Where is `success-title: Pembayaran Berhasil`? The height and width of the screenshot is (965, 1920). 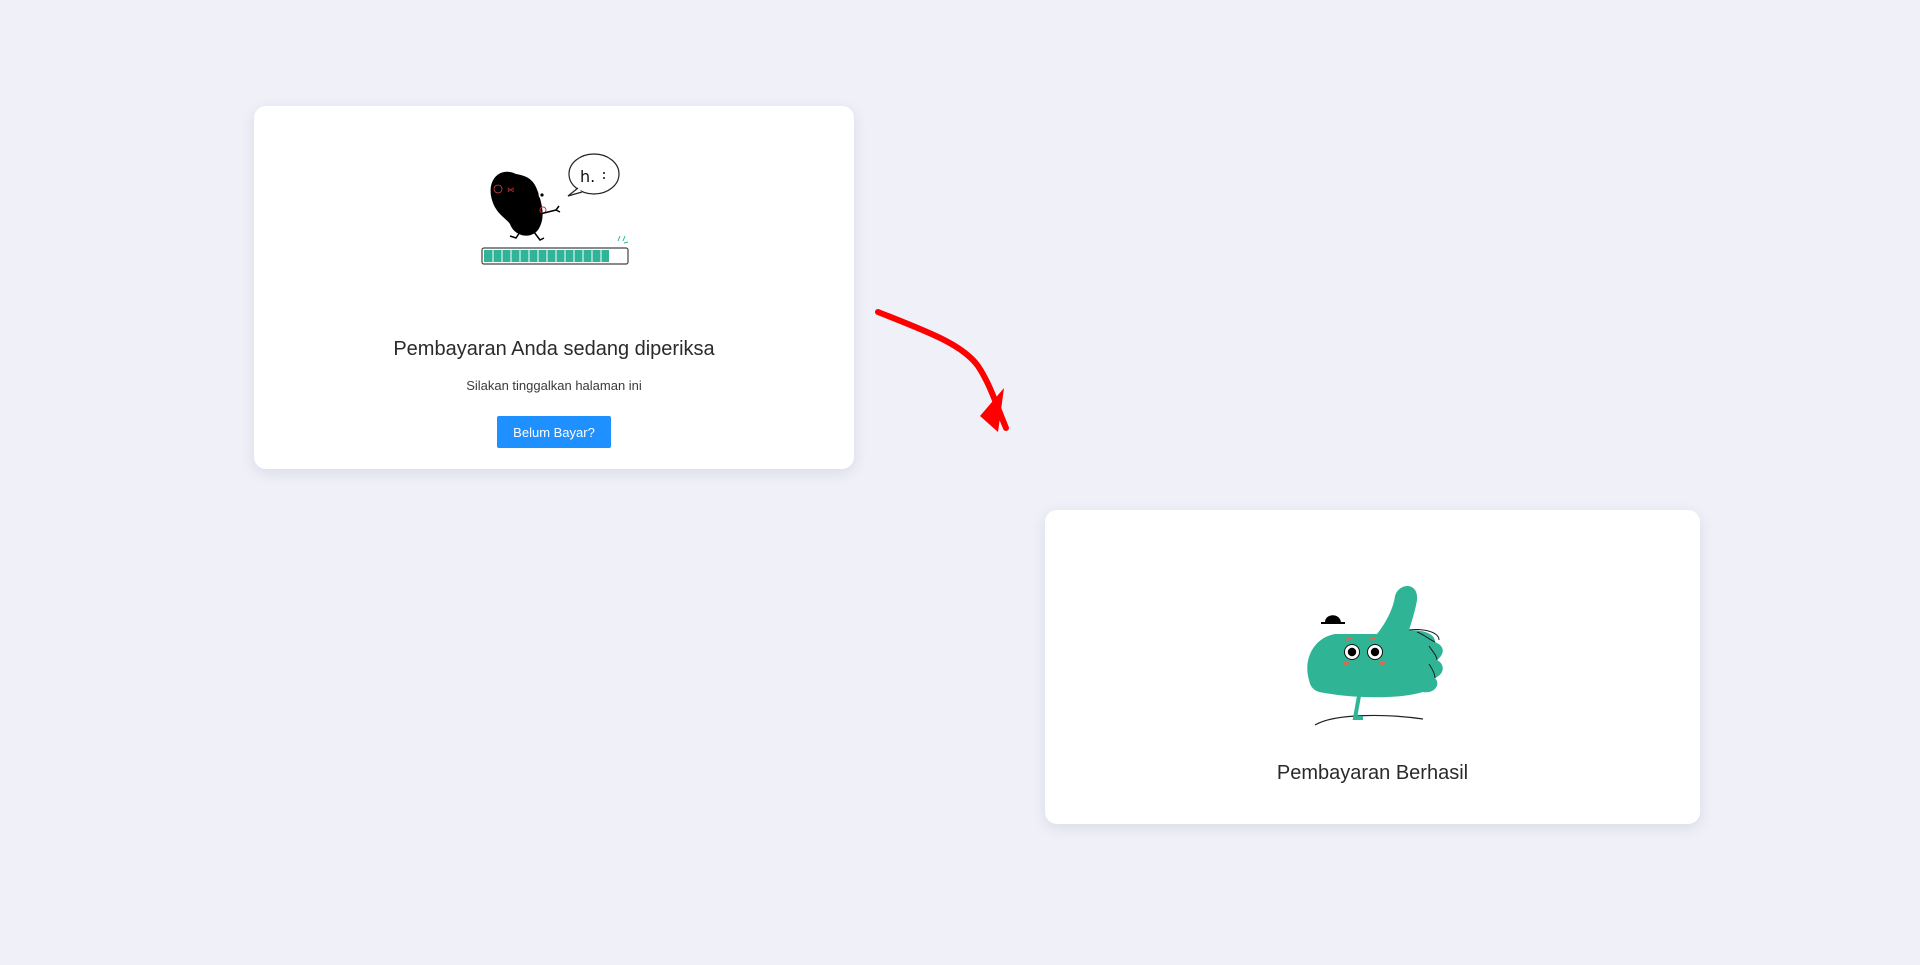 success-title: Pembayaran Berhasil is located at coordinates (1372, 773).